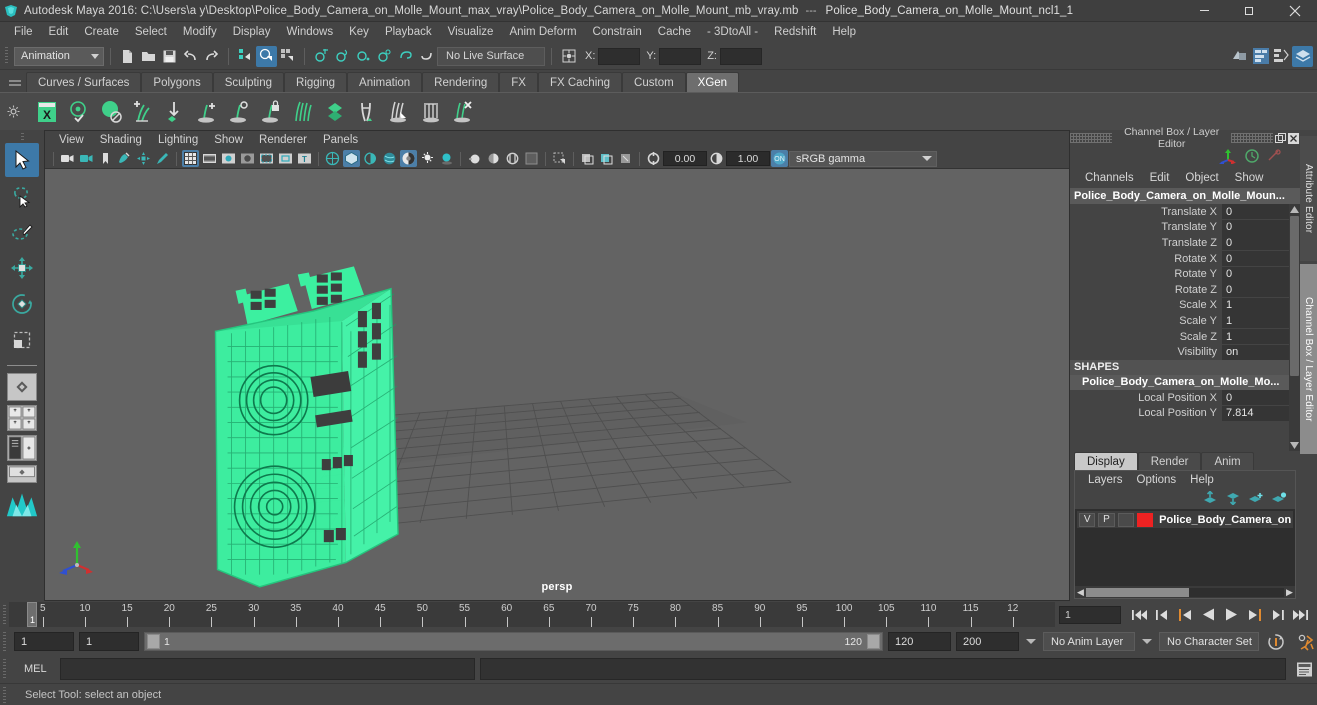  What do you see at coordinates (1185, 290) in the screenshot?
I see `attribute-row-rotate-z: Rotate Z 0` at bounding box center [1185, 290].